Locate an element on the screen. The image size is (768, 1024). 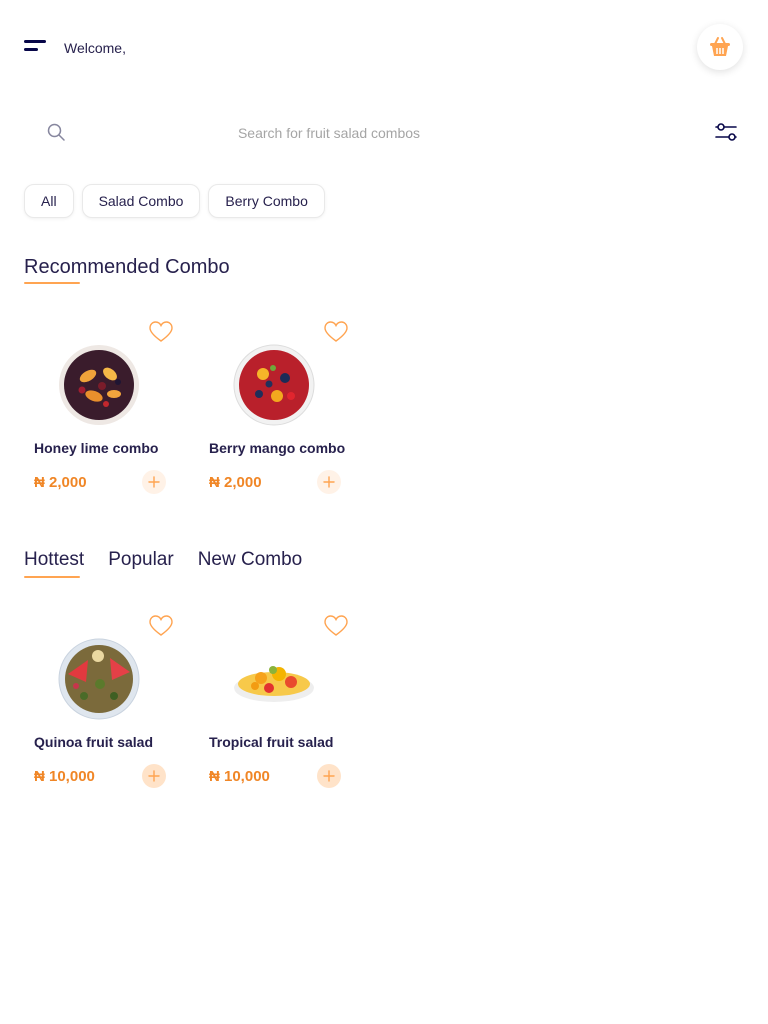
menu-icon is located at coordinates (36, 47).